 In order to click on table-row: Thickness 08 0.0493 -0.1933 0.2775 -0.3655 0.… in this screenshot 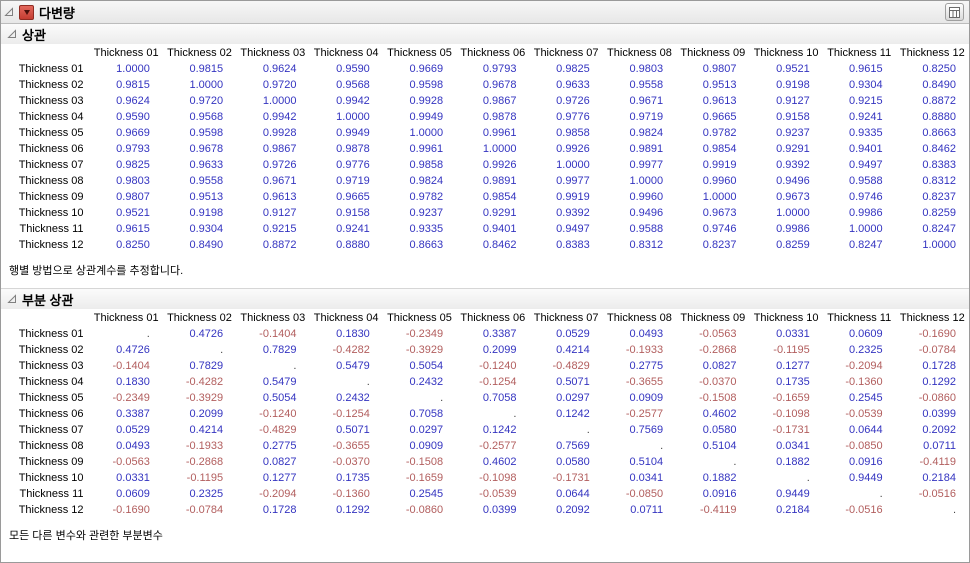, I will do `click(486, 446)`.